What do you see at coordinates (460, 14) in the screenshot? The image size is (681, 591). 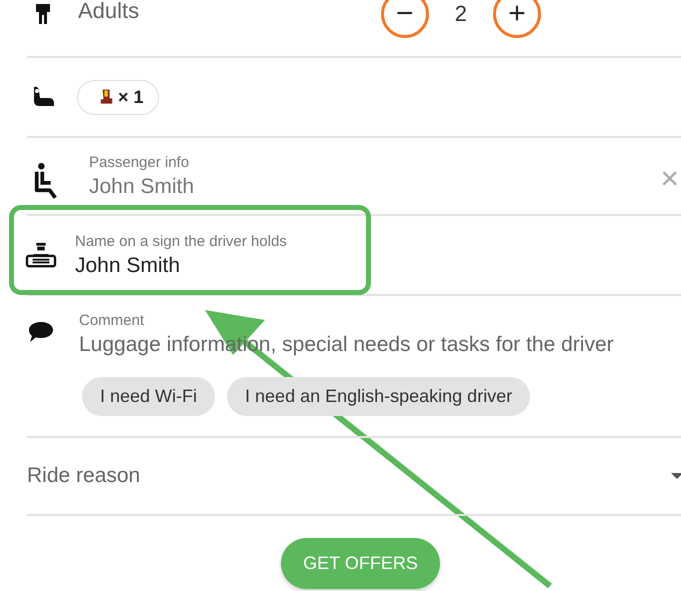 I see `adults-count: 2` at bounding box center [460, 14].